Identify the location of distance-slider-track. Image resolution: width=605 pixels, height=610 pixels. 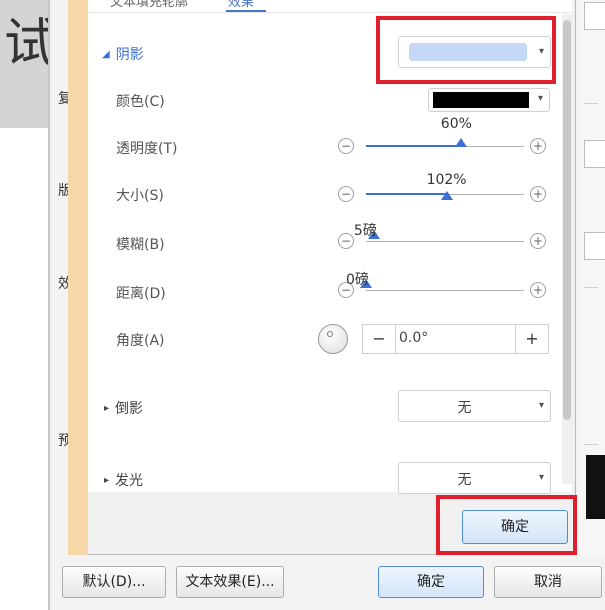
(445, 290).